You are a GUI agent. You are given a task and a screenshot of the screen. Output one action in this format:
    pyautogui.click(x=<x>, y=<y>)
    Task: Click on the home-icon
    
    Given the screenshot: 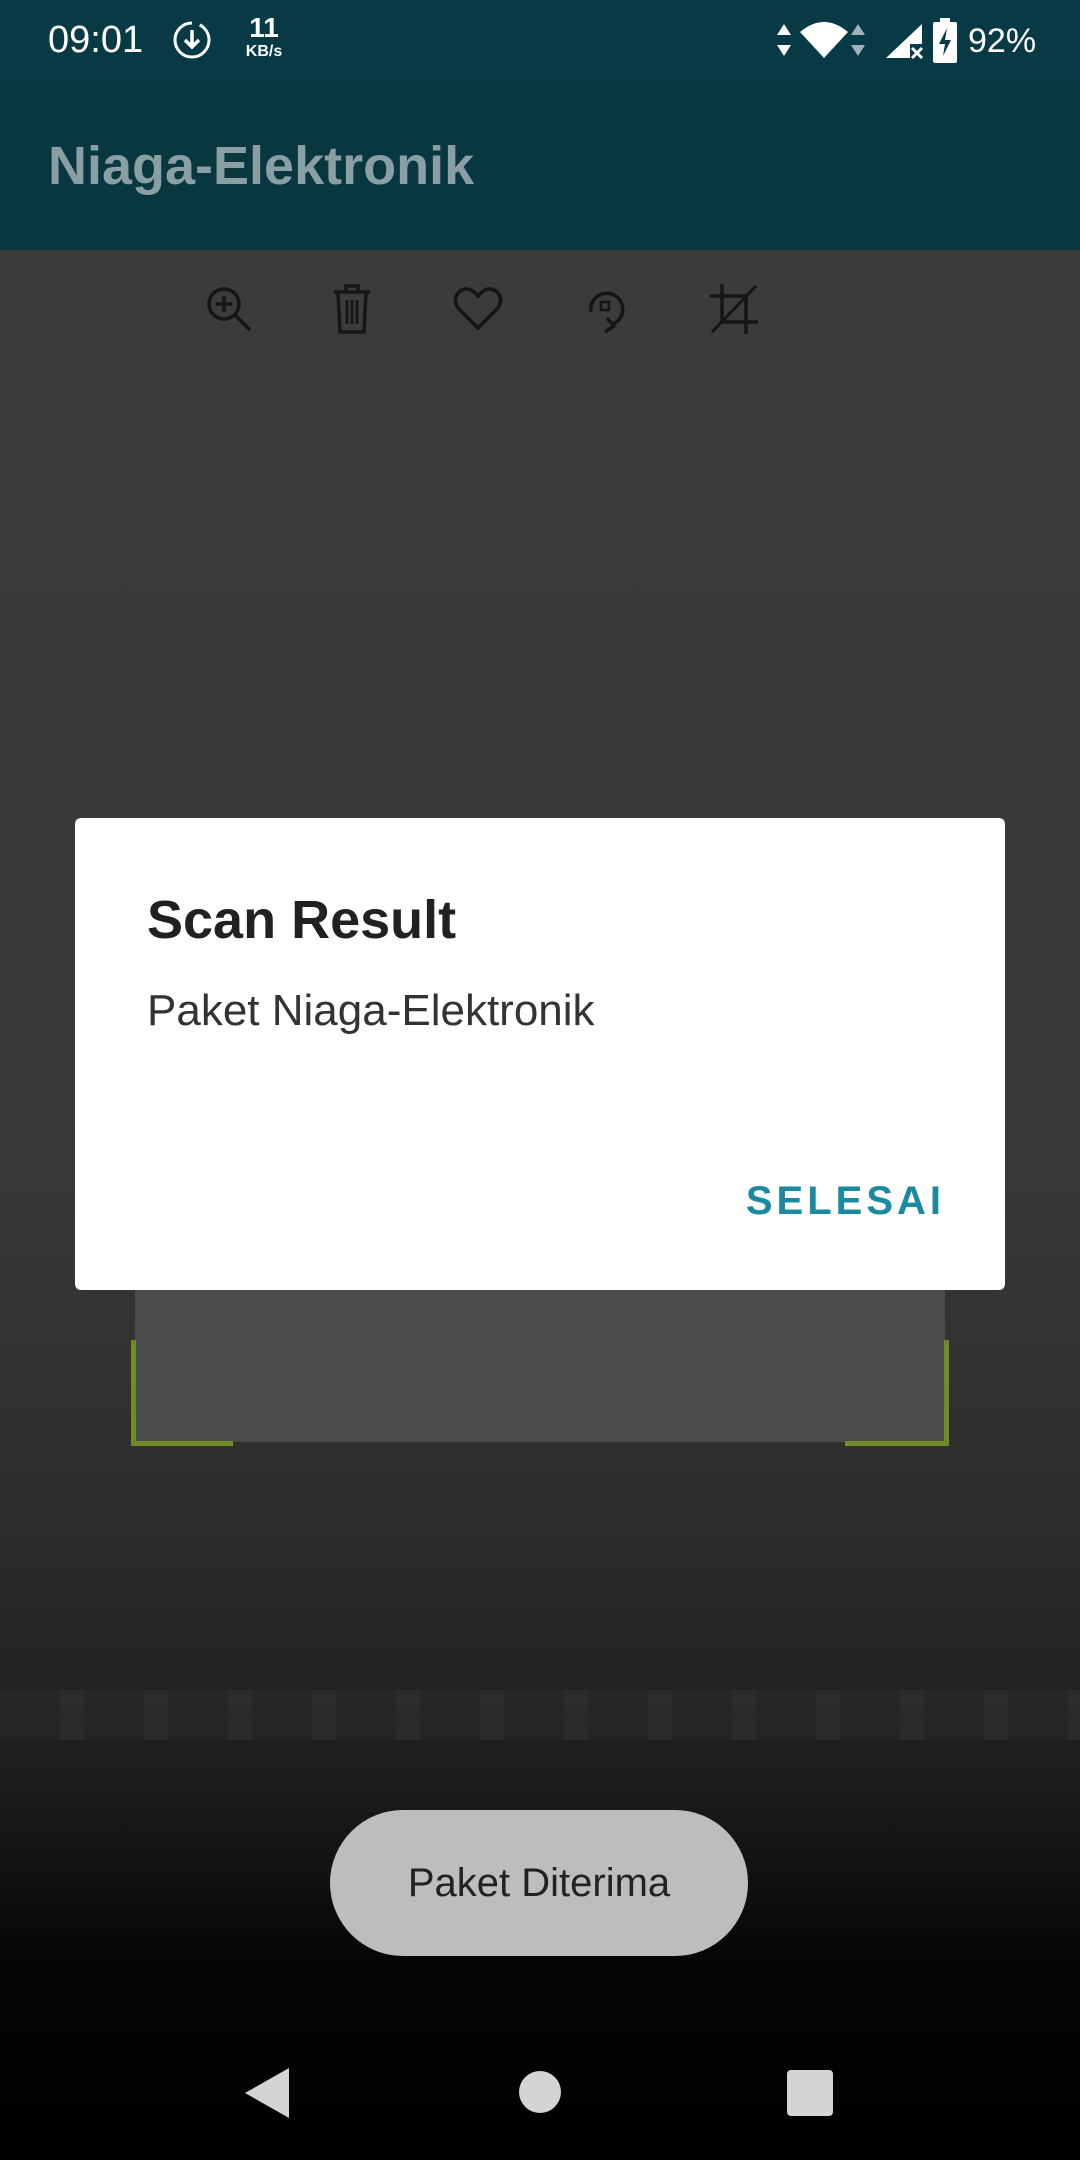 What is the action you would take?
    pyautogui.click(x=540, y=2092)
    